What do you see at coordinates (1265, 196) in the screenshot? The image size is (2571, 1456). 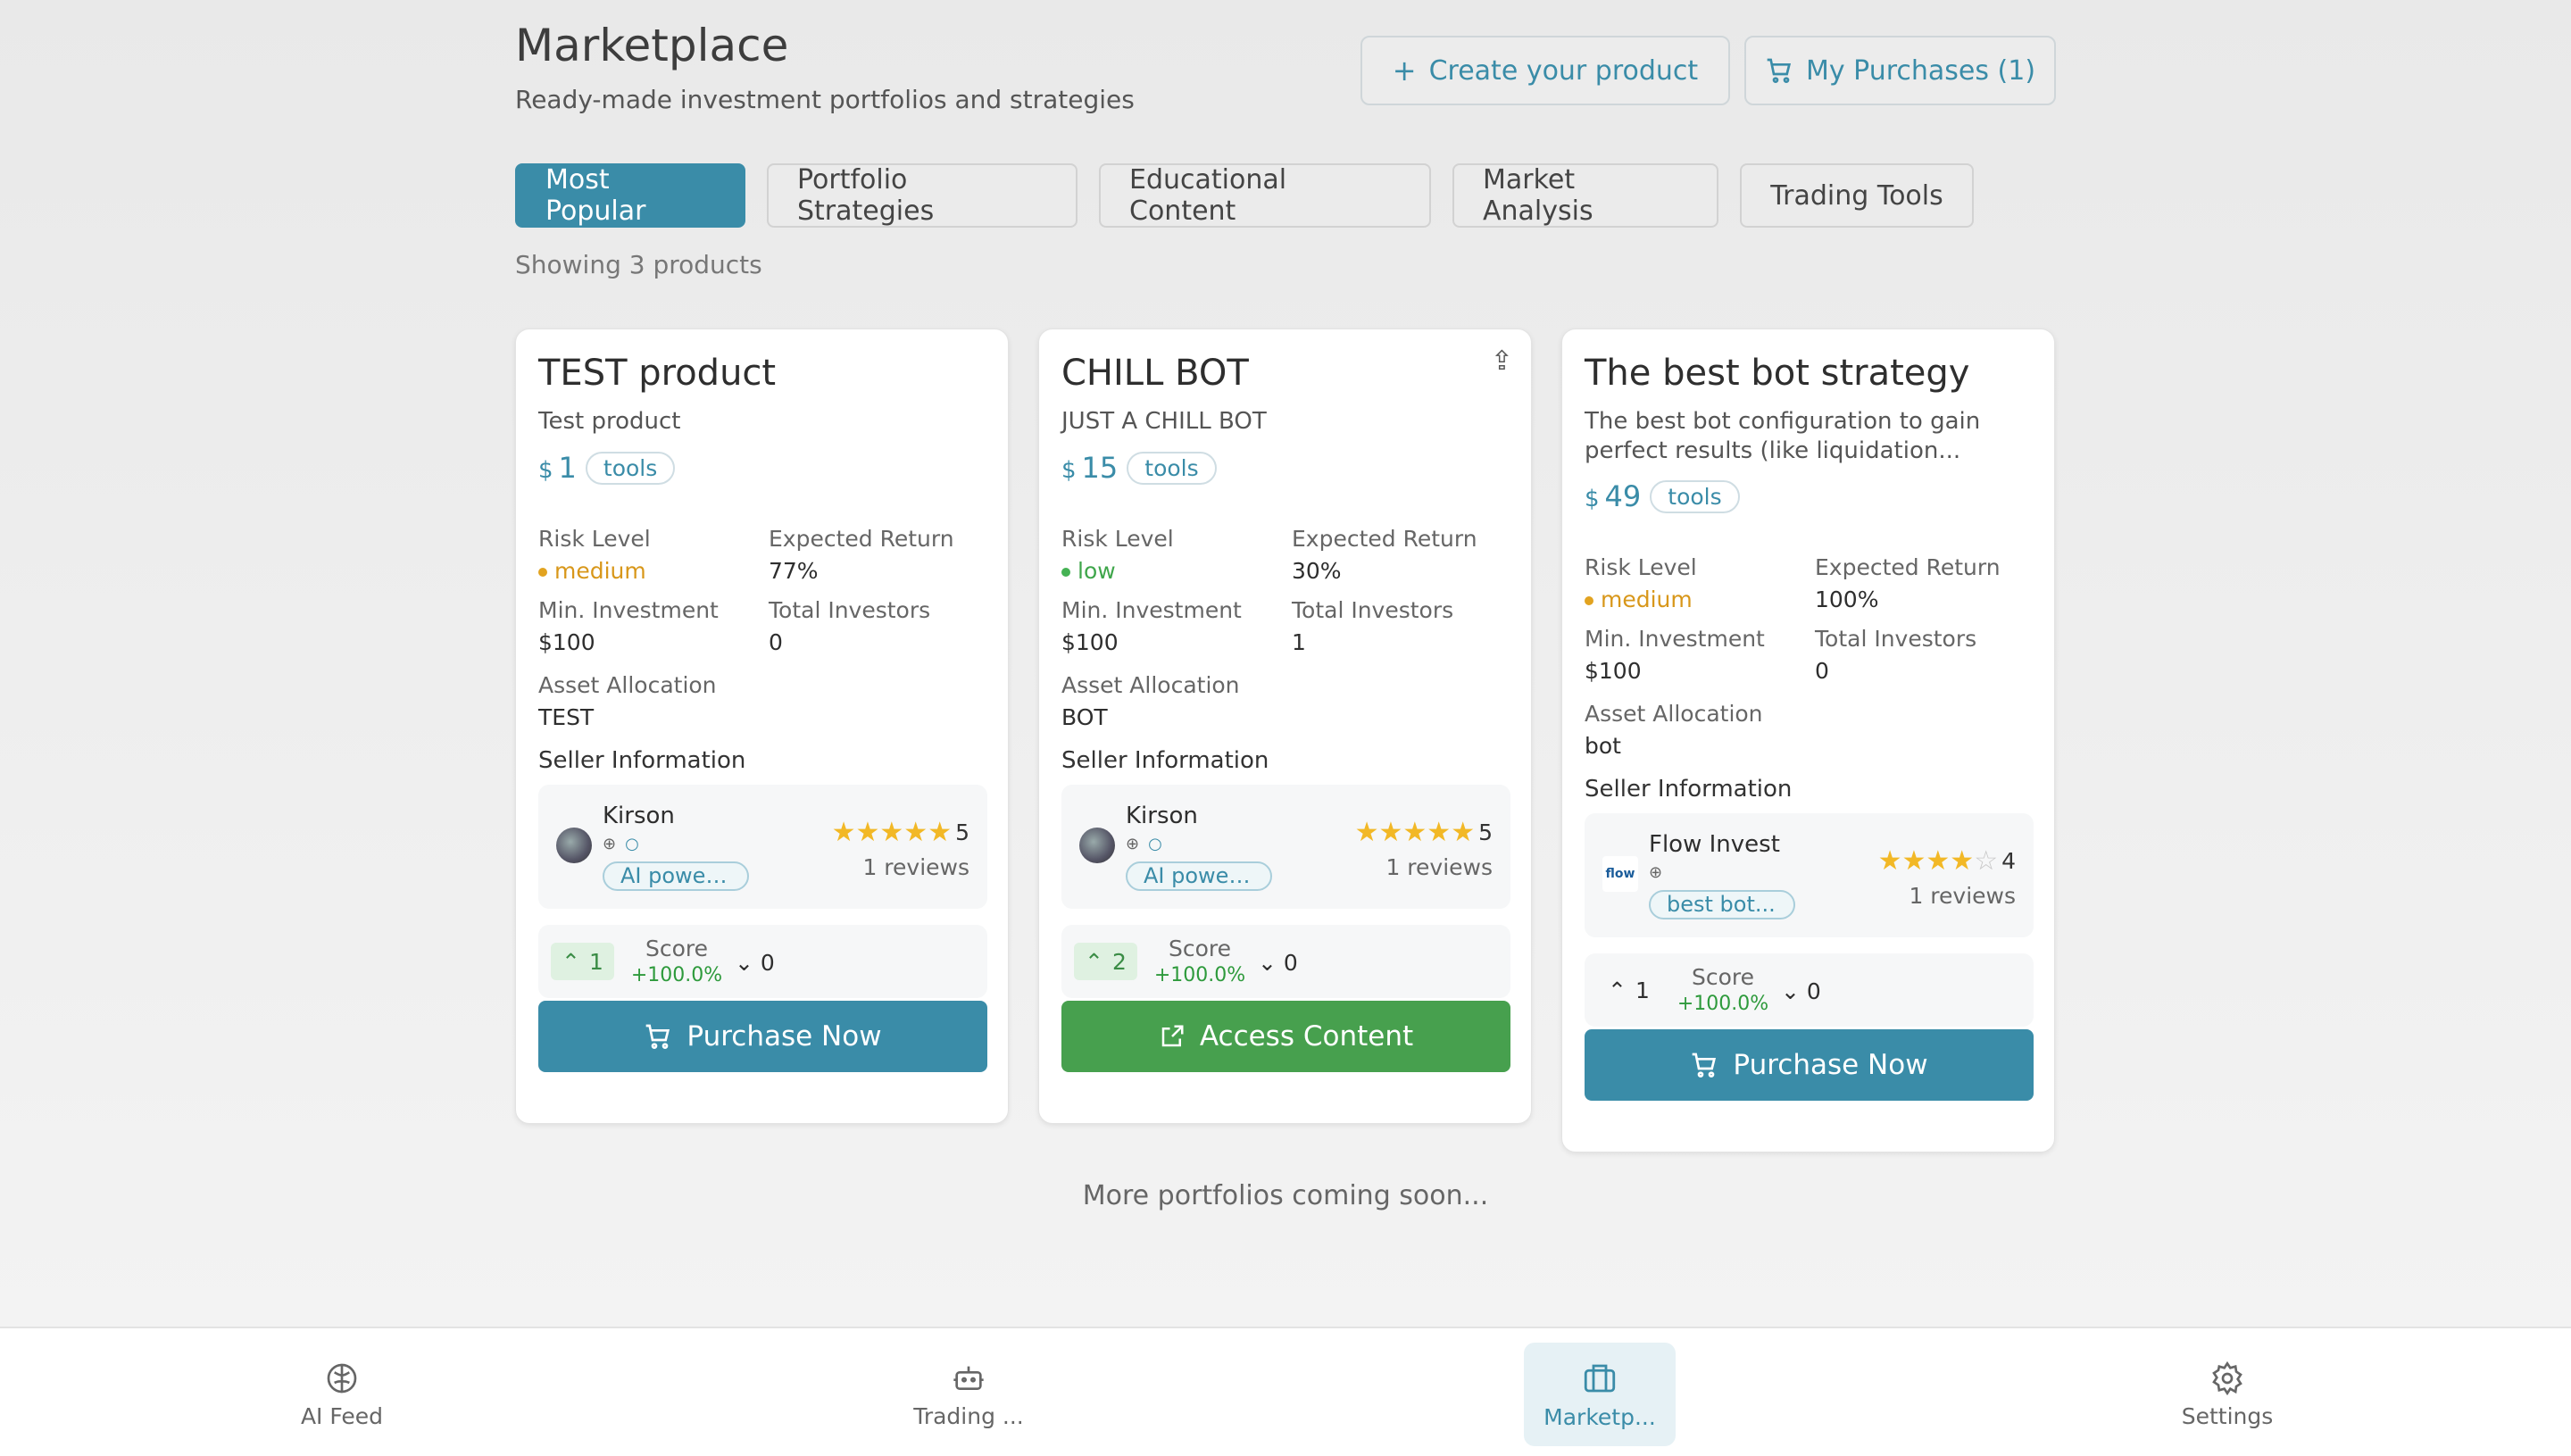 I see `tab-educational-content: Educational Content` at bounding box center [1265, 196].